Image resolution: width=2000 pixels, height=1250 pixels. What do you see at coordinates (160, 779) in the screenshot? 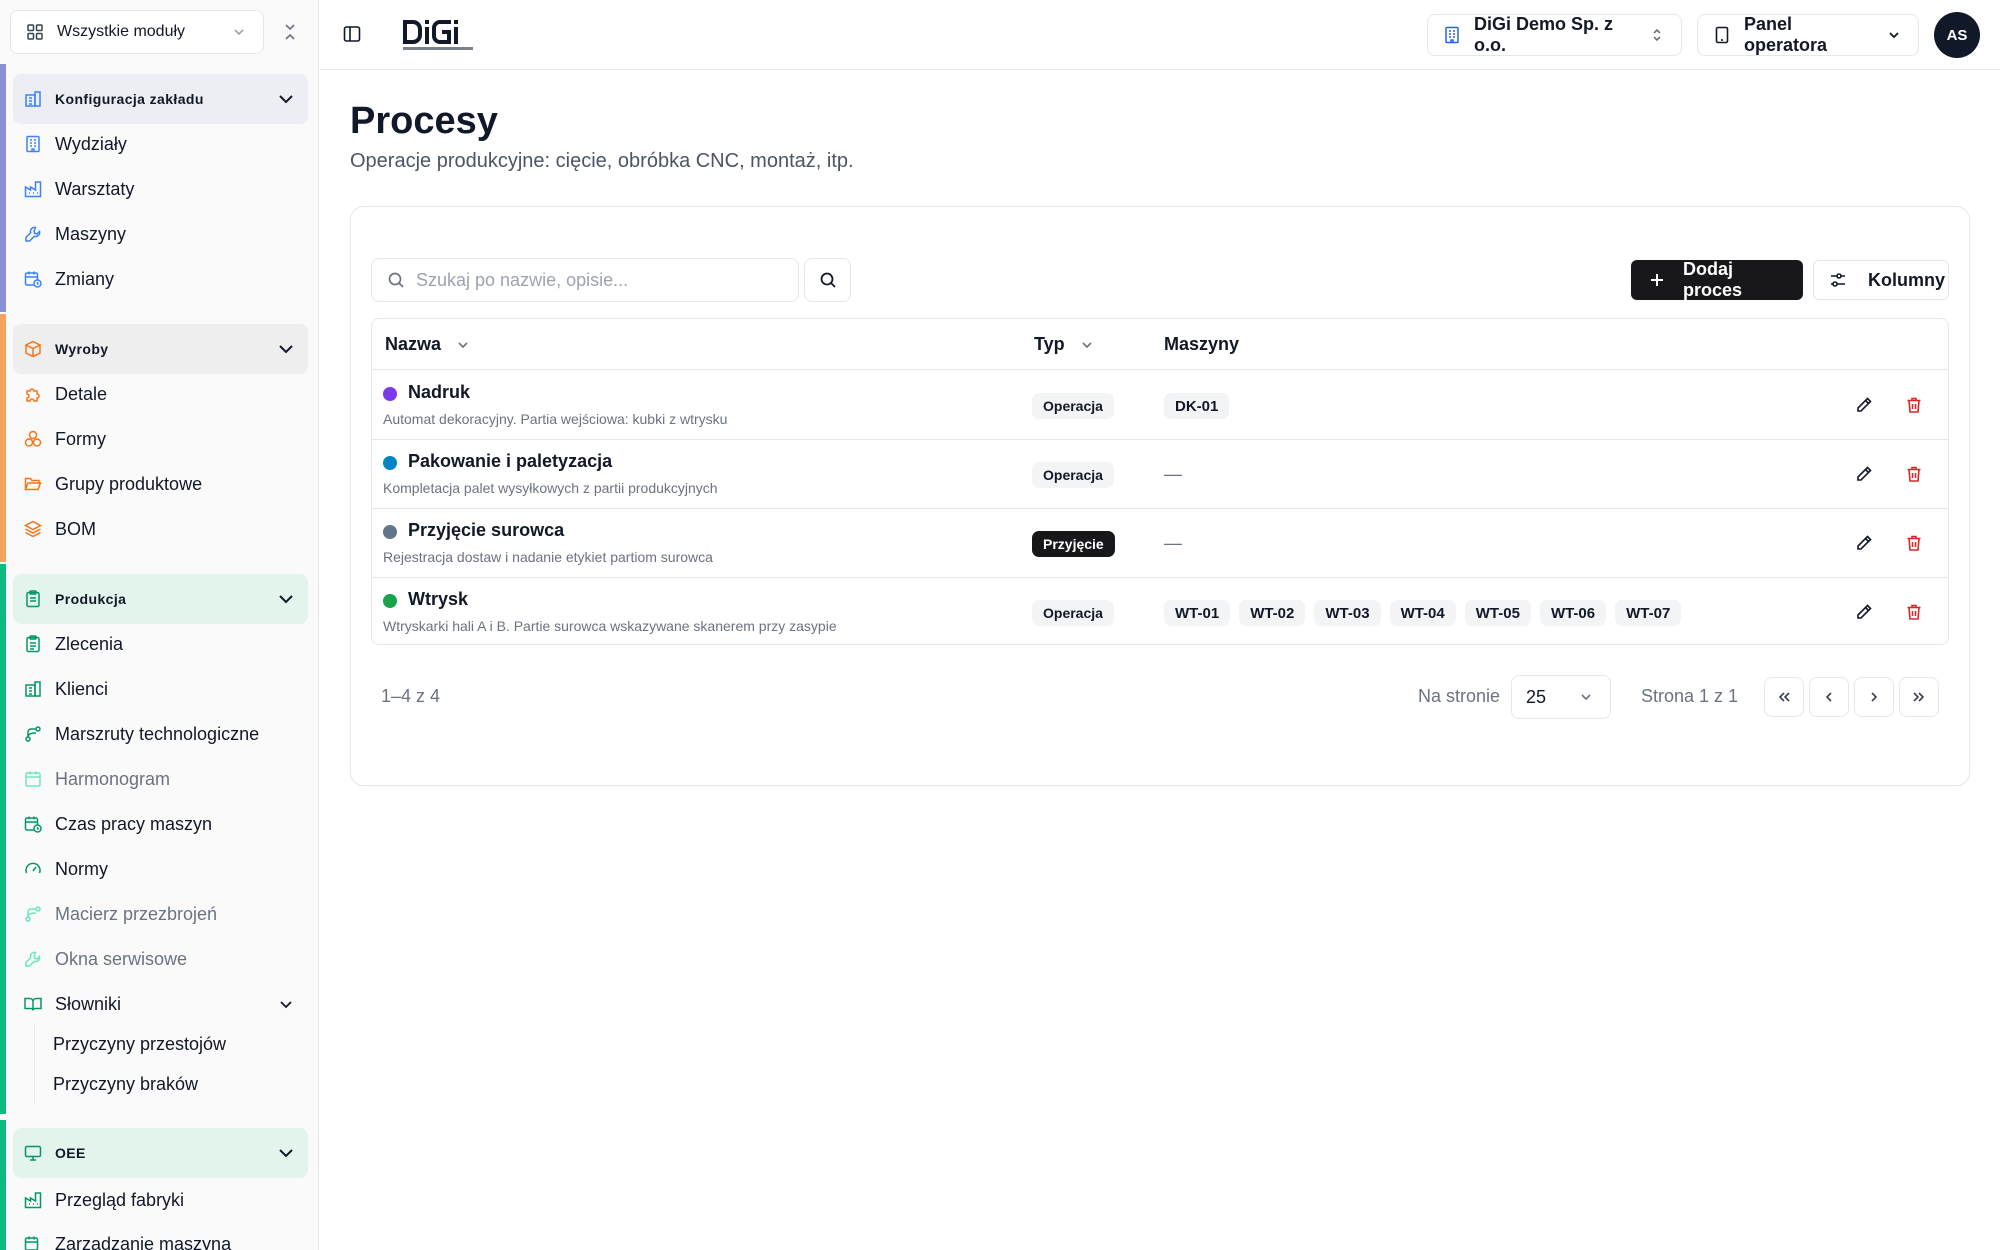
I see `sidebar-item-harmonogram: Harmonogram` at bounding box center [160, 779].